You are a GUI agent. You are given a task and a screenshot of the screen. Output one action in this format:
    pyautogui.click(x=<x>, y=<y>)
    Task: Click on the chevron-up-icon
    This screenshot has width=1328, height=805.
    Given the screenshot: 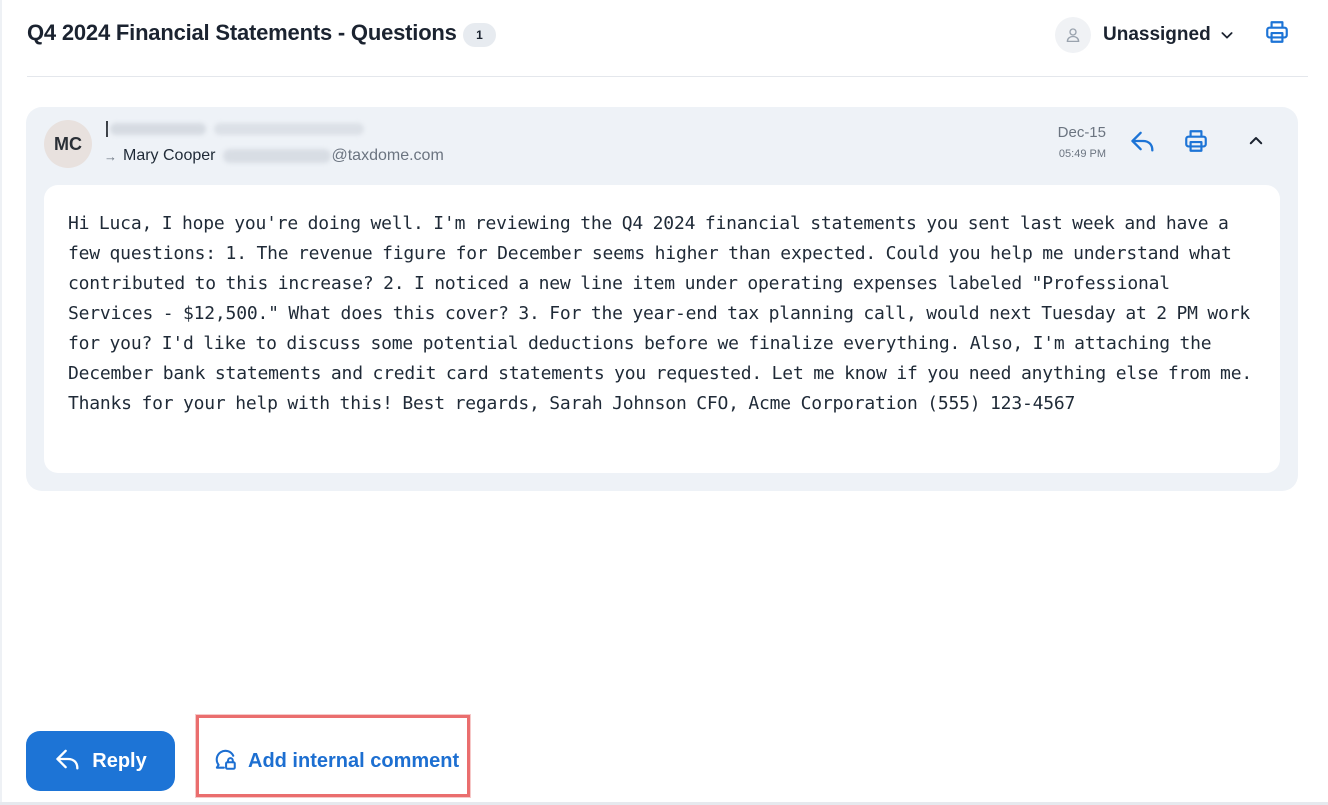 What is the action you would take?
    pyautogui.click(x=1256, y=143)
    